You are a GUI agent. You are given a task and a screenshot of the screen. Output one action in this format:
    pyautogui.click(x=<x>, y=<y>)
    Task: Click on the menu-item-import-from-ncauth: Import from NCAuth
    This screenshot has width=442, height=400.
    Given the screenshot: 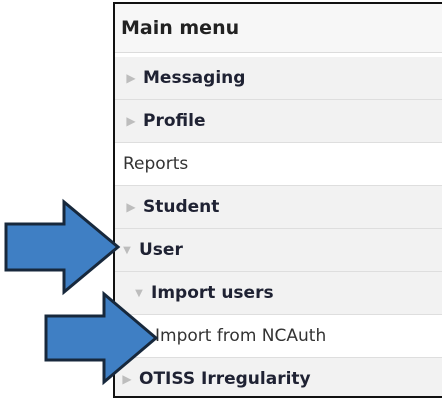 What is the action you would take?
    pyautogui.click(x=278, y=336)
    